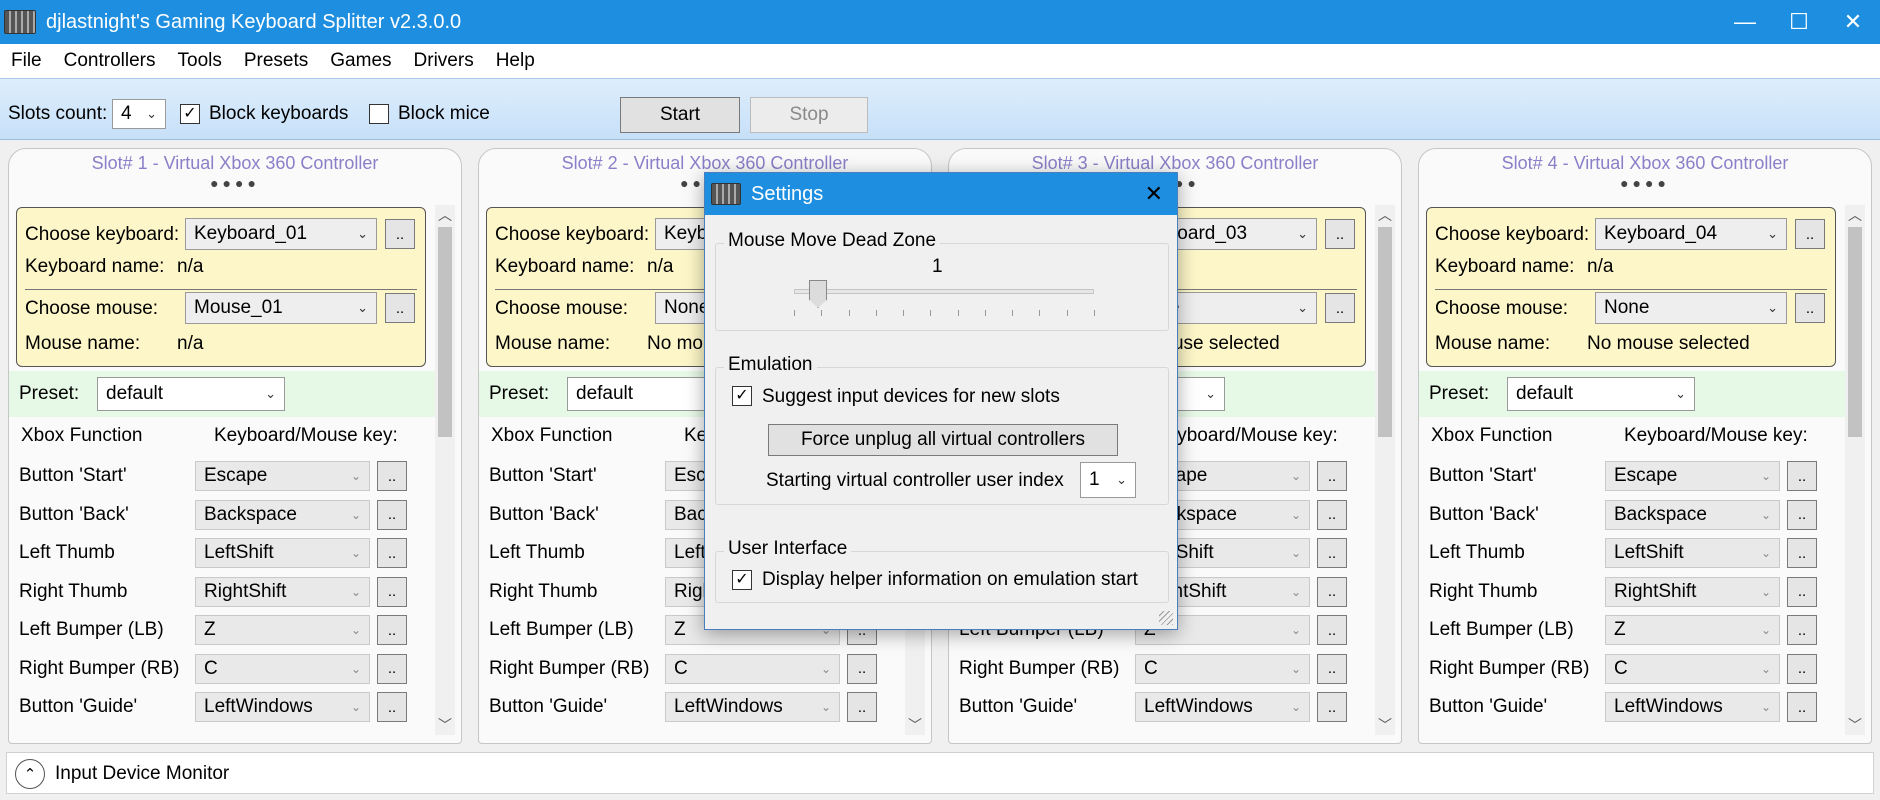  What do you see at coordinates (1166, 618) in the screenshot?
I see `resize-grip-icon` at bounding box center [1166, 618].